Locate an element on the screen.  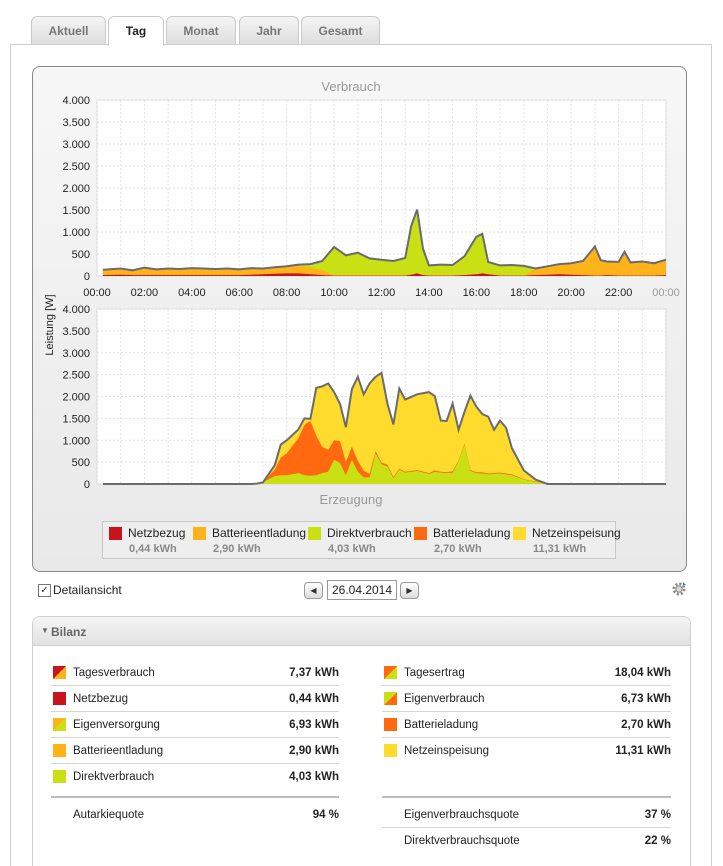
bilanz-value: 37 % is located at coordinates (657, 815).